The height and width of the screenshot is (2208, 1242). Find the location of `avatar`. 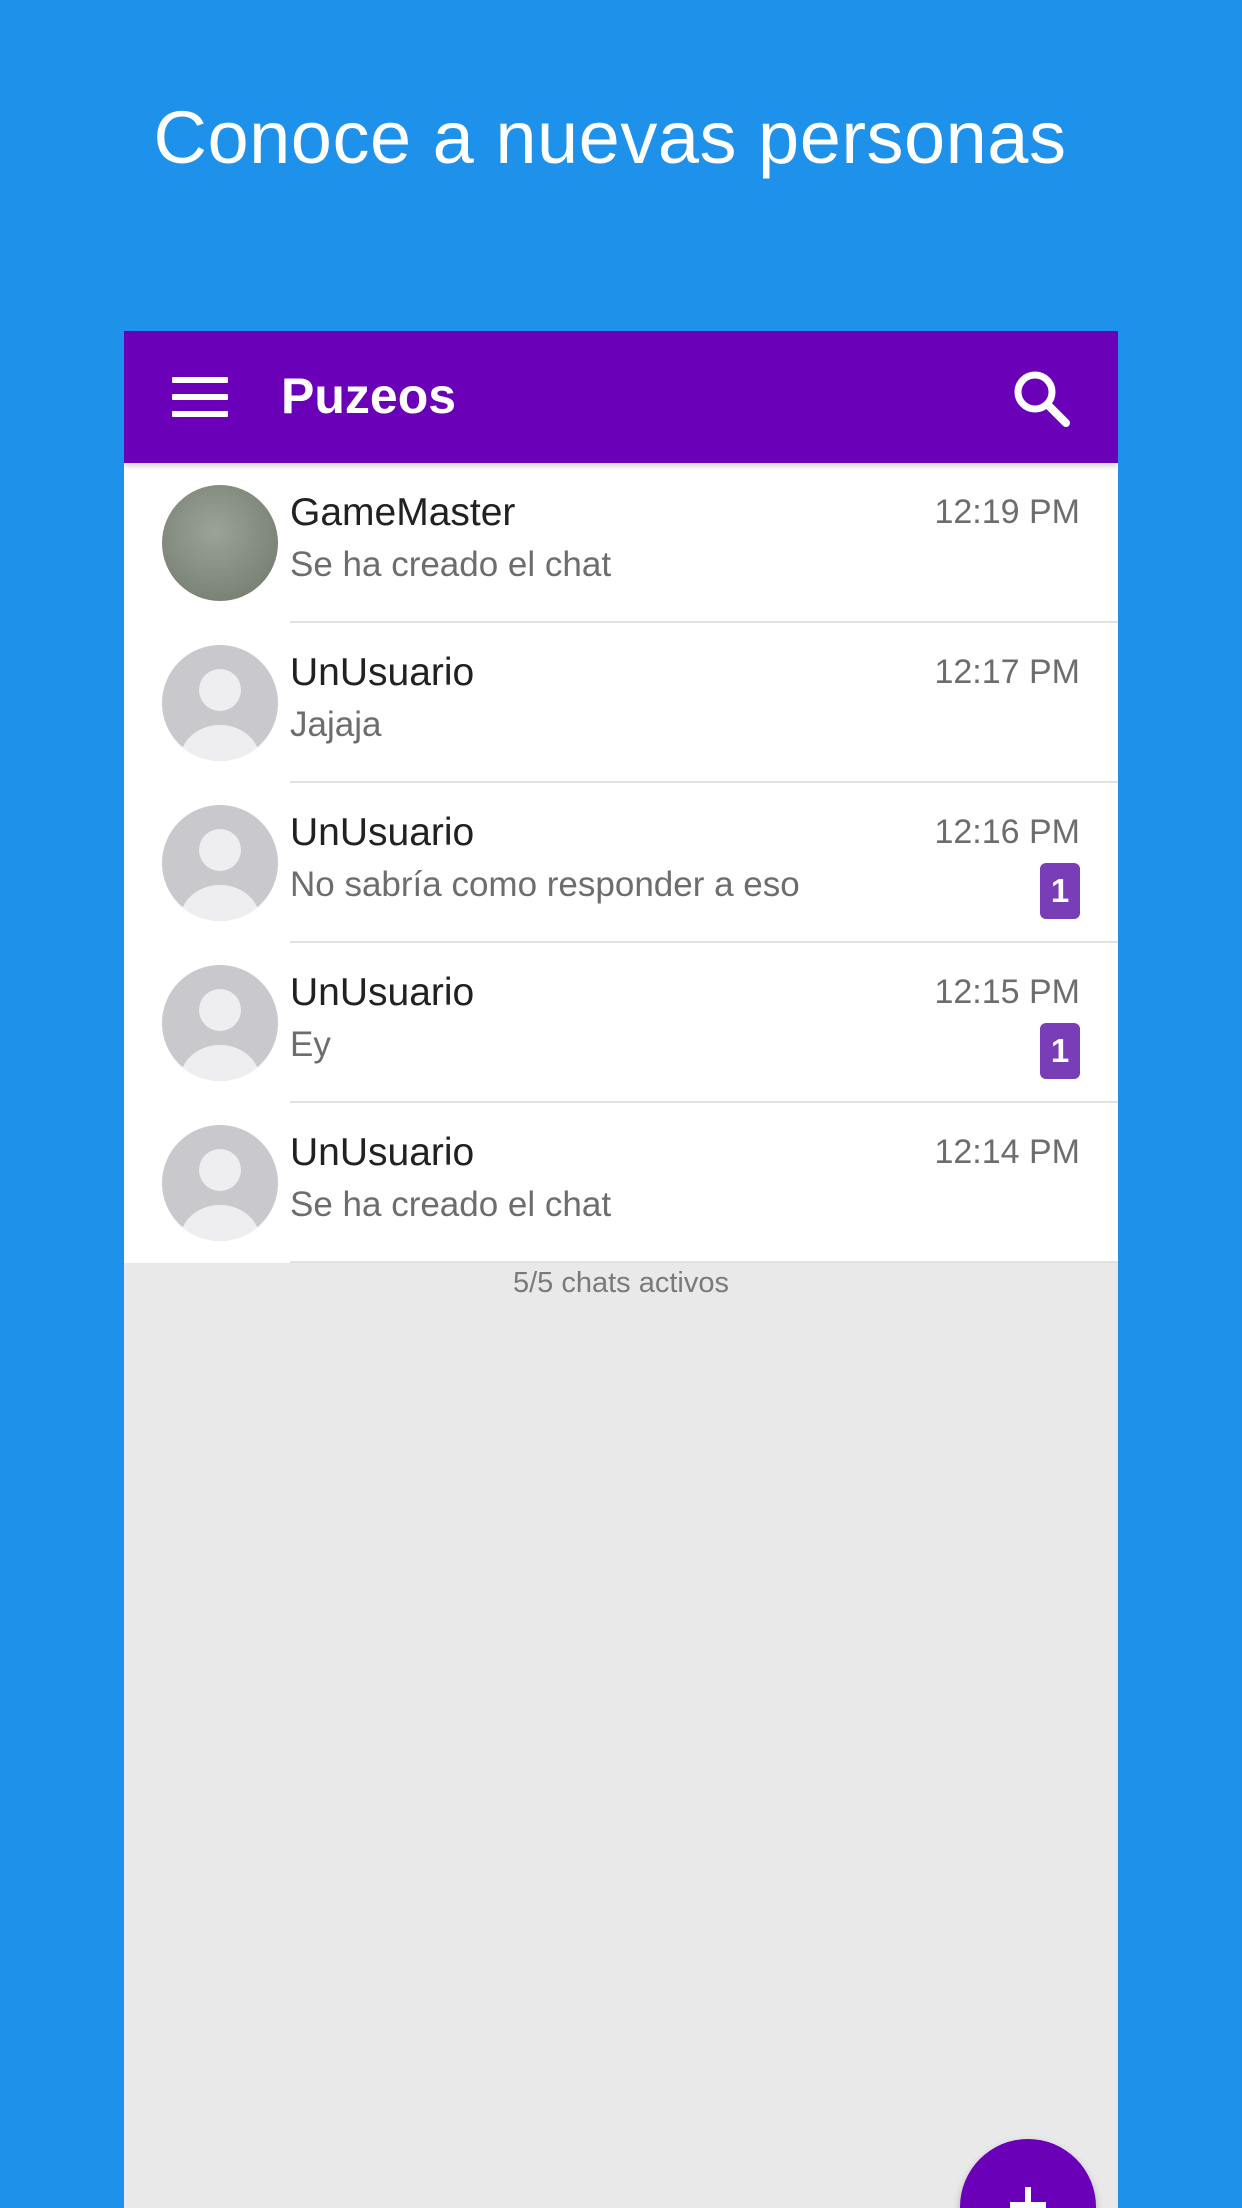

avatar is located at coordinates (220, 543).